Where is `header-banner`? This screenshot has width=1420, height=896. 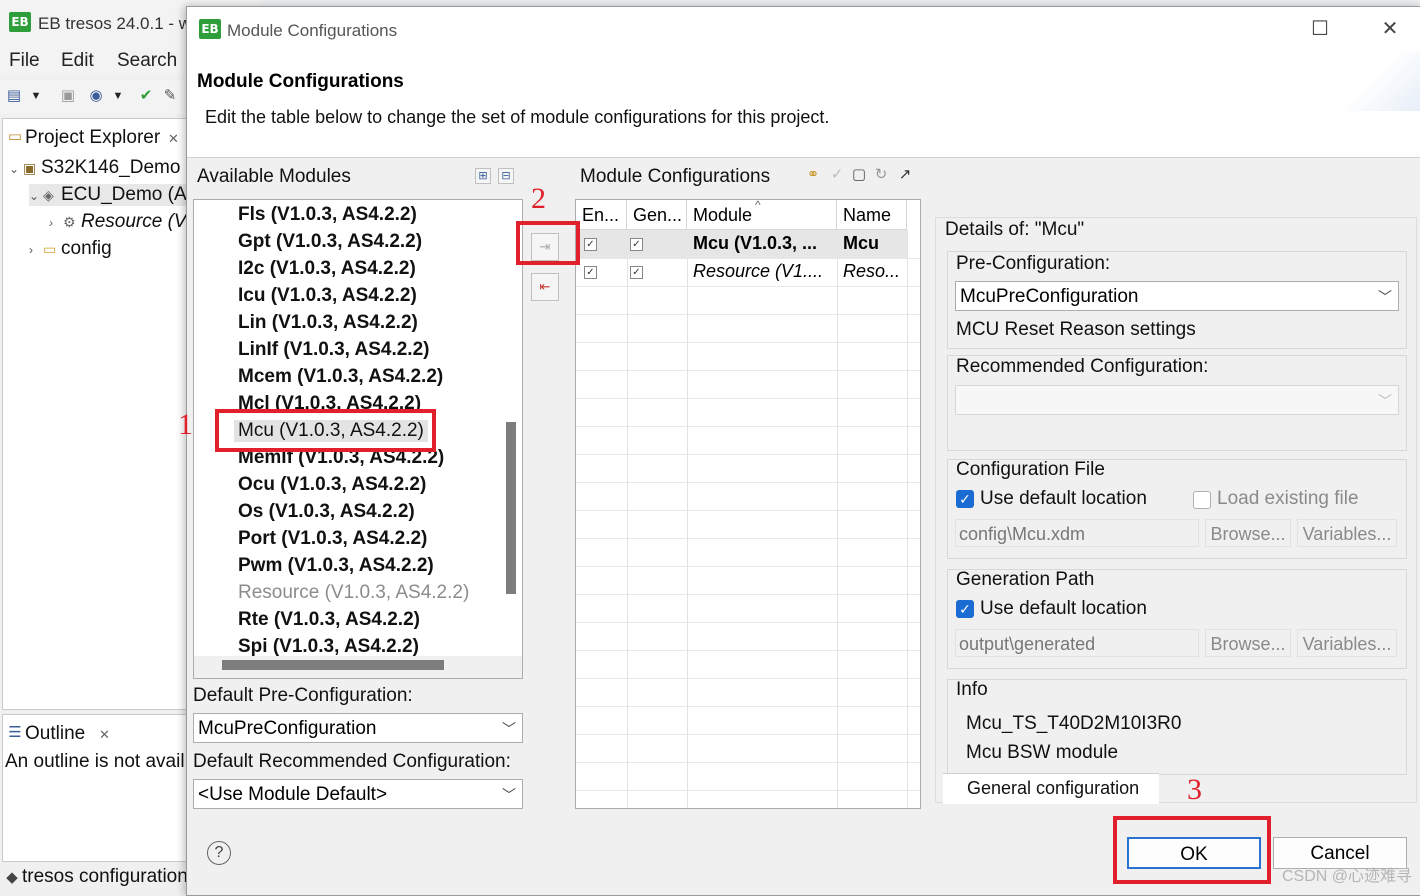 header-banner is located at coordinates (1380, 81).